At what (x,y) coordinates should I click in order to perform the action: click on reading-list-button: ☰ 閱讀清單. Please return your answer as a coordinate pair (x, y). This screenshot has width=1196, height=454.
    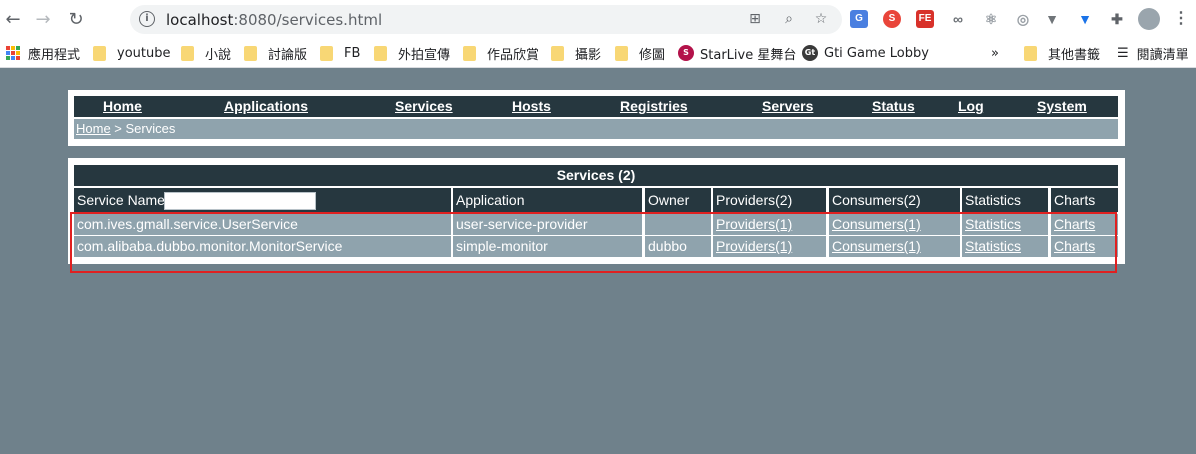
    Looking at the image, I should click on (1153, 53).